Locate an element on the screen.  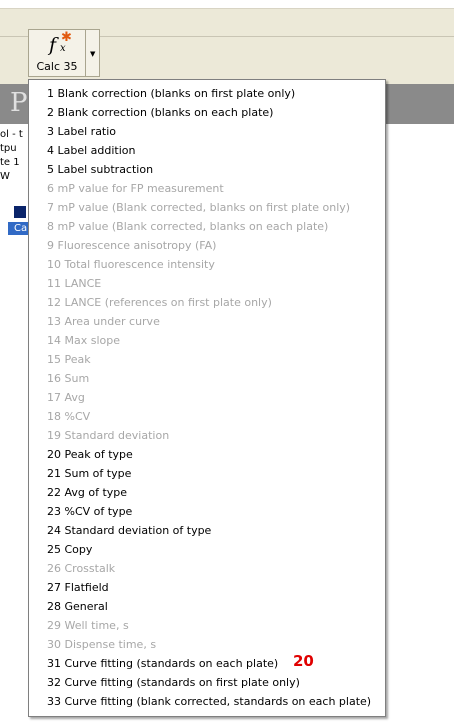
background-window-header-right is located at coordinates (420, 104).